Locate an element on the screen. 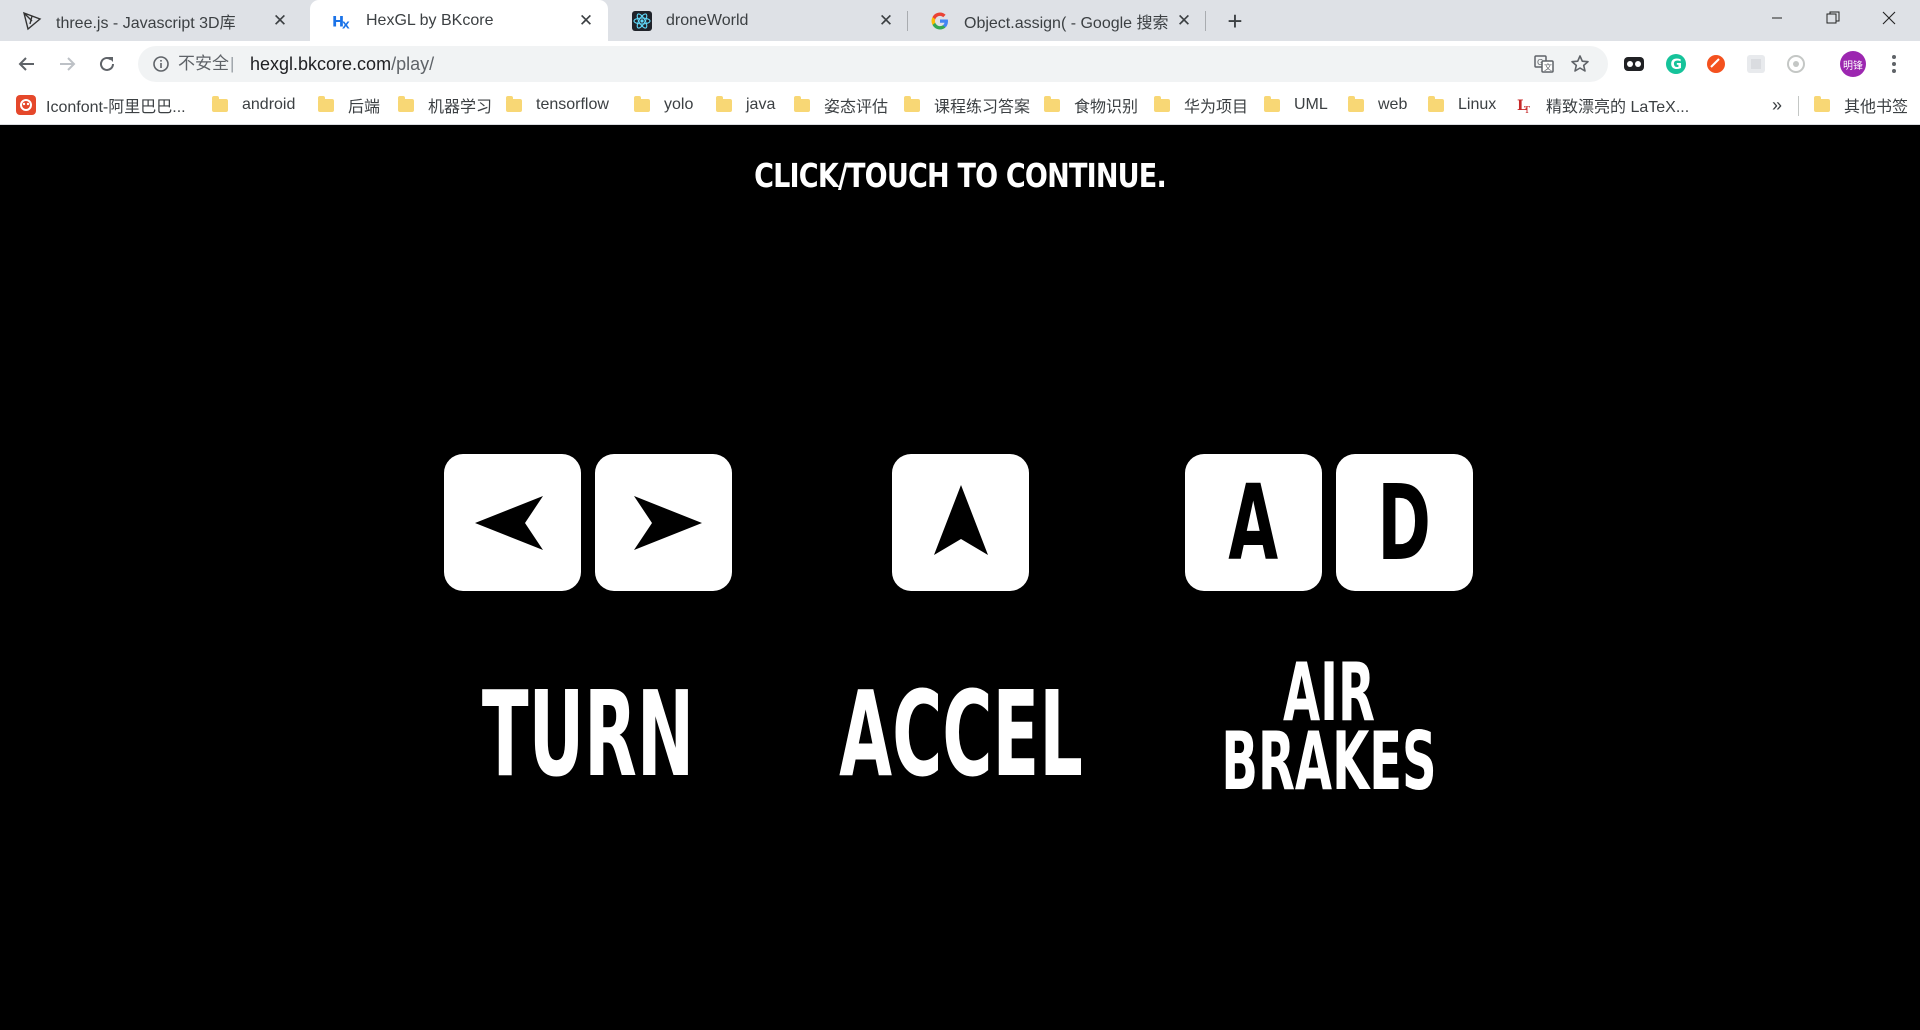  bookmark-label: 课程练习答案 is located at coordinates (982, 107).